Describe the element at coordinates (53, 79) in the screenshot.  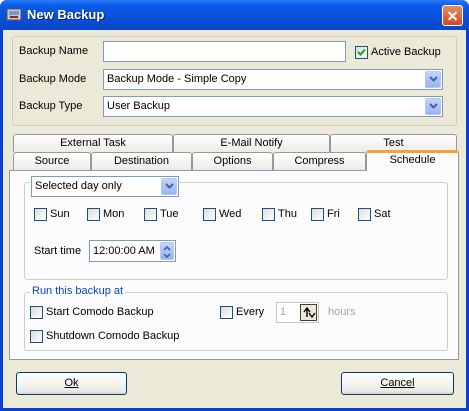
I see `backup-mode-label: Backup Mode` at that location.